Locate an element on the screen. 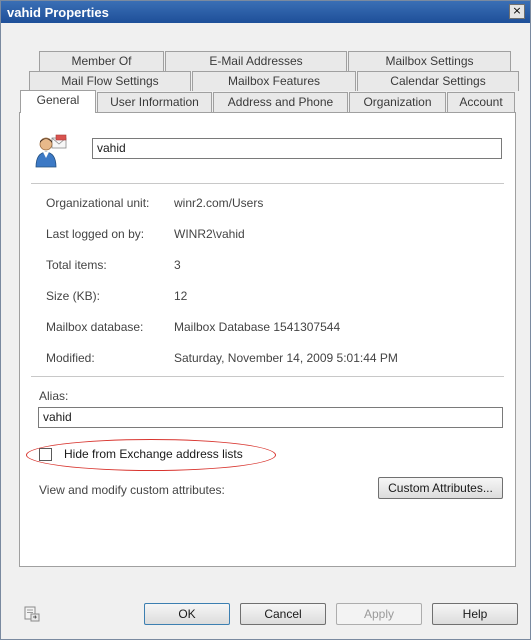 The height and width of the screenshot is (640, 531). mailbox-database-value: Mailbox Database 1541307544 is located at coordinates (257, 327).